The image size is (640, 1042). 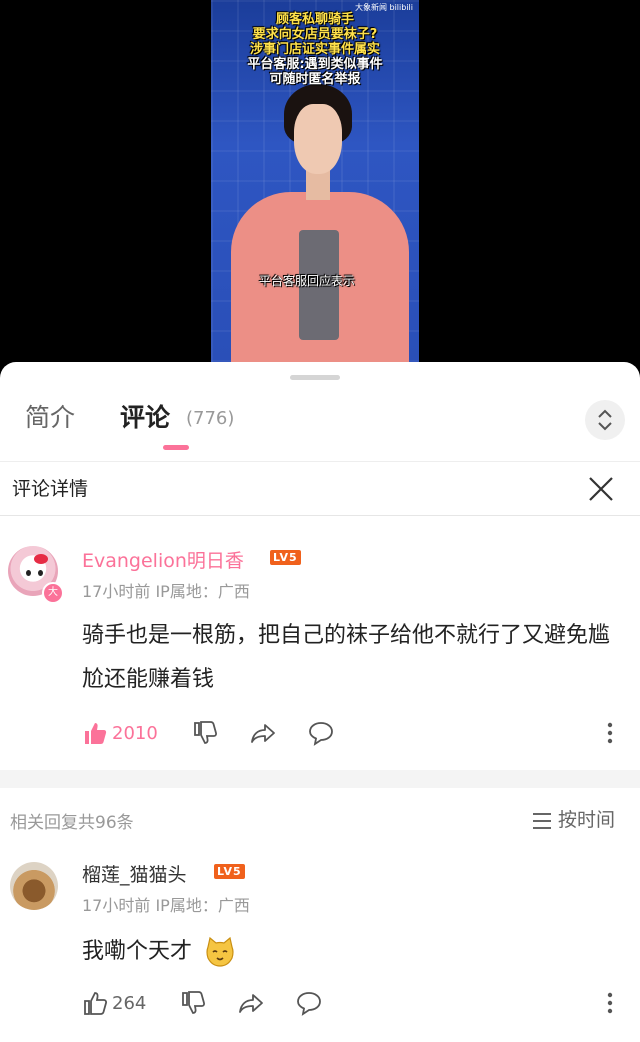 What do you see at coordinates (176, 447) in the screenshot?
I see `tab-indicator` at bounding box center [176, 447].